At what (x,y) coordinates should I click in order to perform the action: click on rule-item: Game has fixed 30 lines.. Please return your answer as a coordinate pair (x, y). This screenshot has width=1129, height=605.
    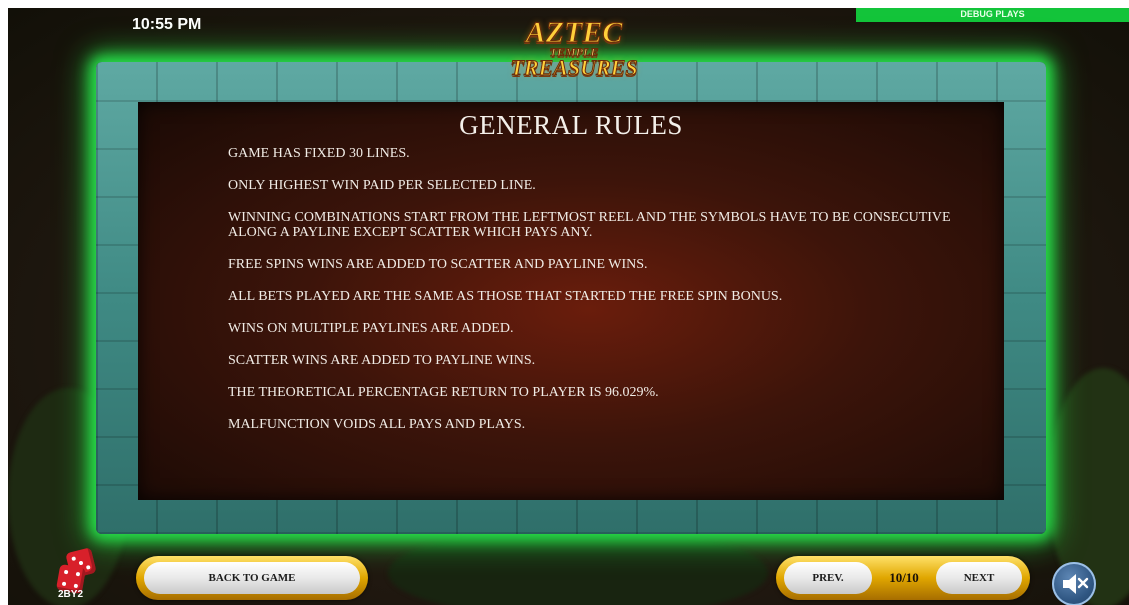
    Looking at the image, I should click on (319, 153).